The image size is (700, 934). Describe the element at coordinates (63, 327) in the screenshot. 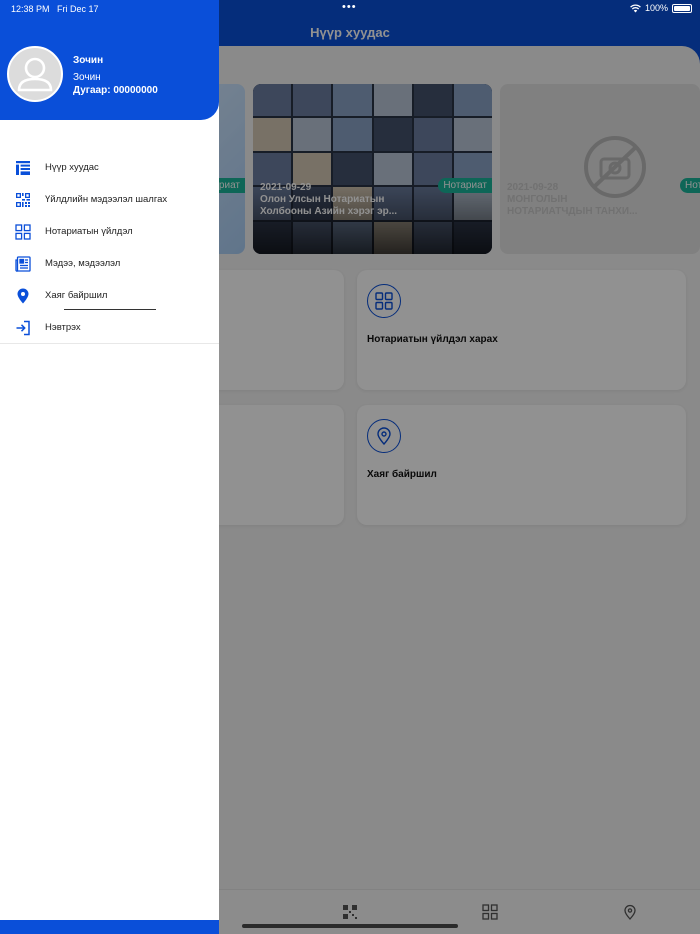

I see `menu-item-label: Нэвтрэх` at that location.